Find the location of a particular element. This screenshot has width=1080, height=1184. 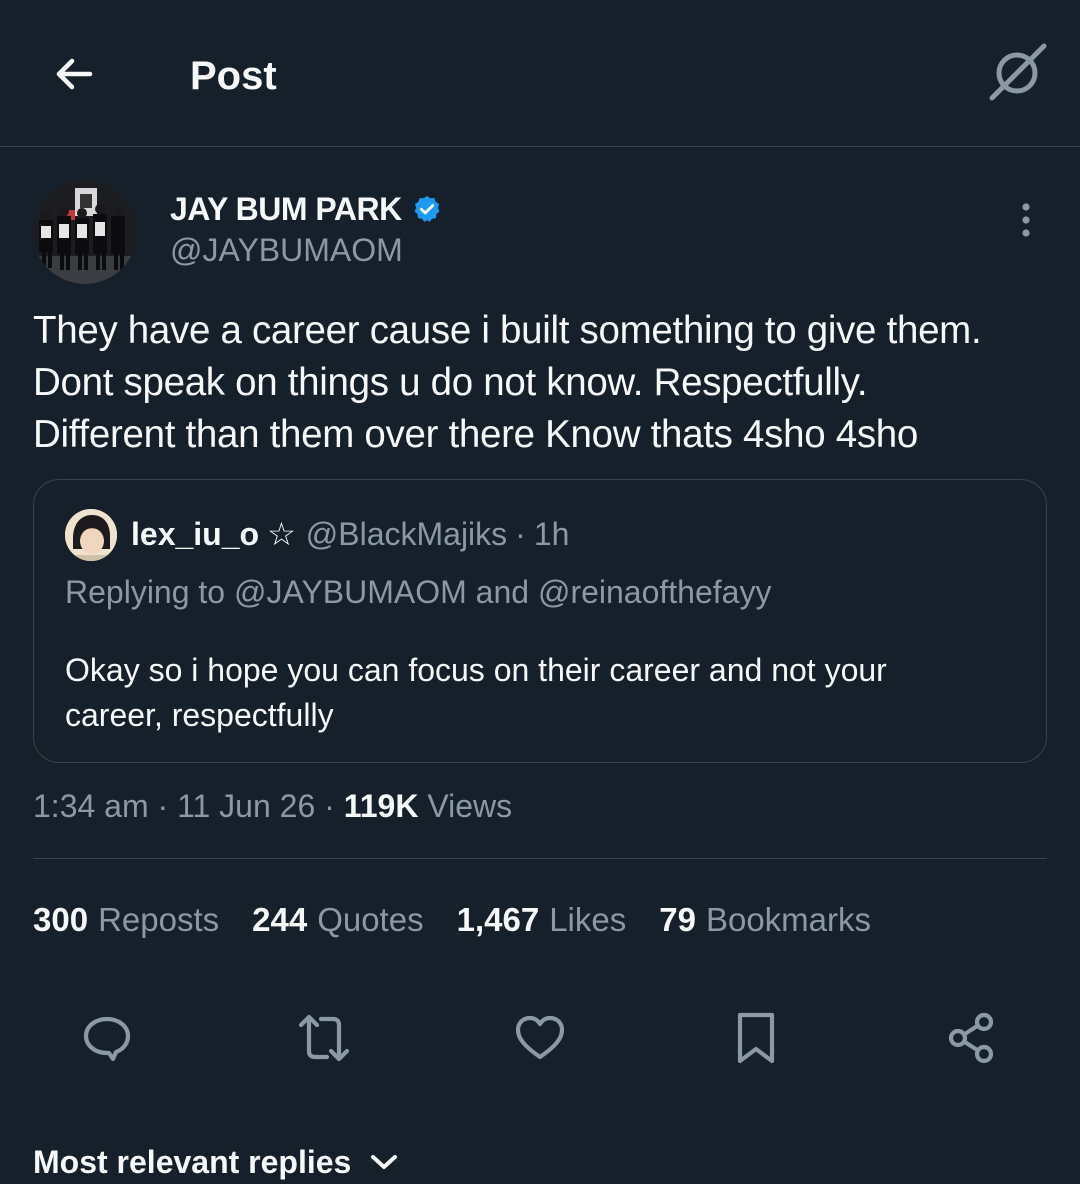

reply-icon is located at coordinates (107, 1040).